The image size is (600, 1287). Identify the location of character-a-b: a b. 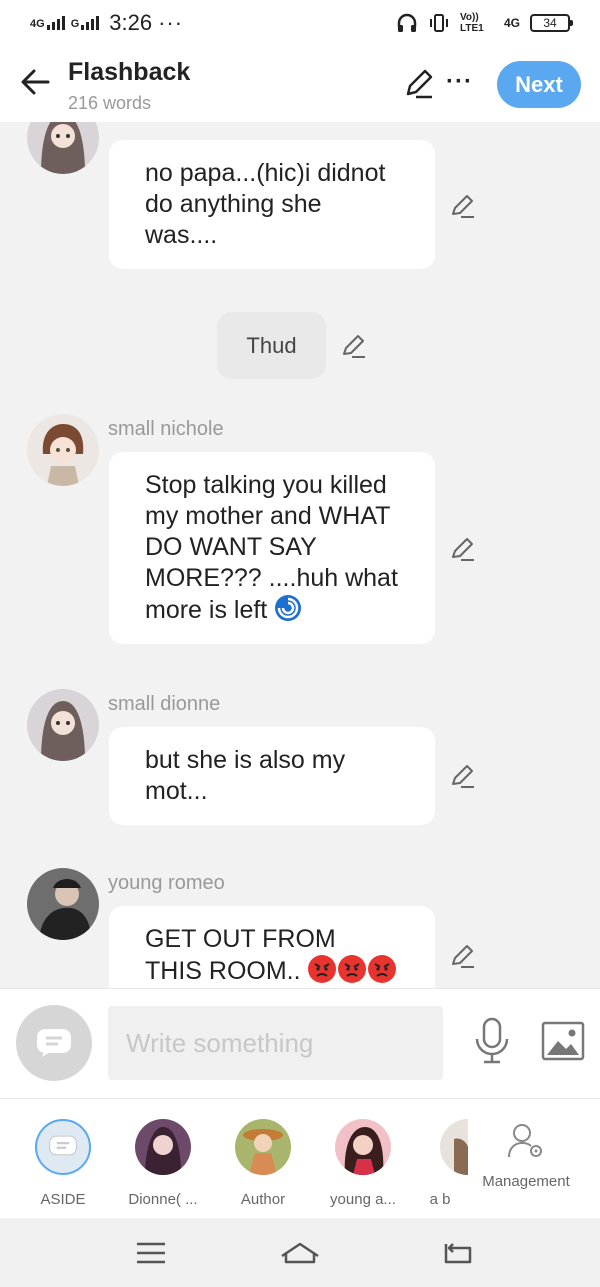
(440, 1163).